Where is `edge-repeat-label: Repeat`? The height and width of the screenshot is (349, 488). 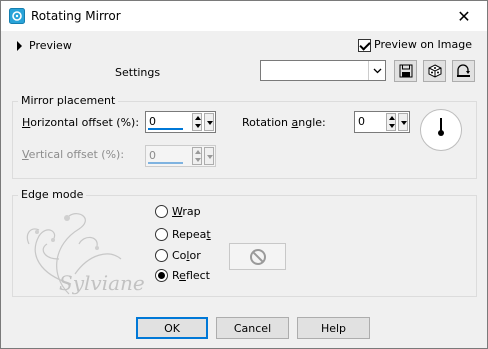 edge-repeat-label: Repeat is located at coordinates (191, 234).